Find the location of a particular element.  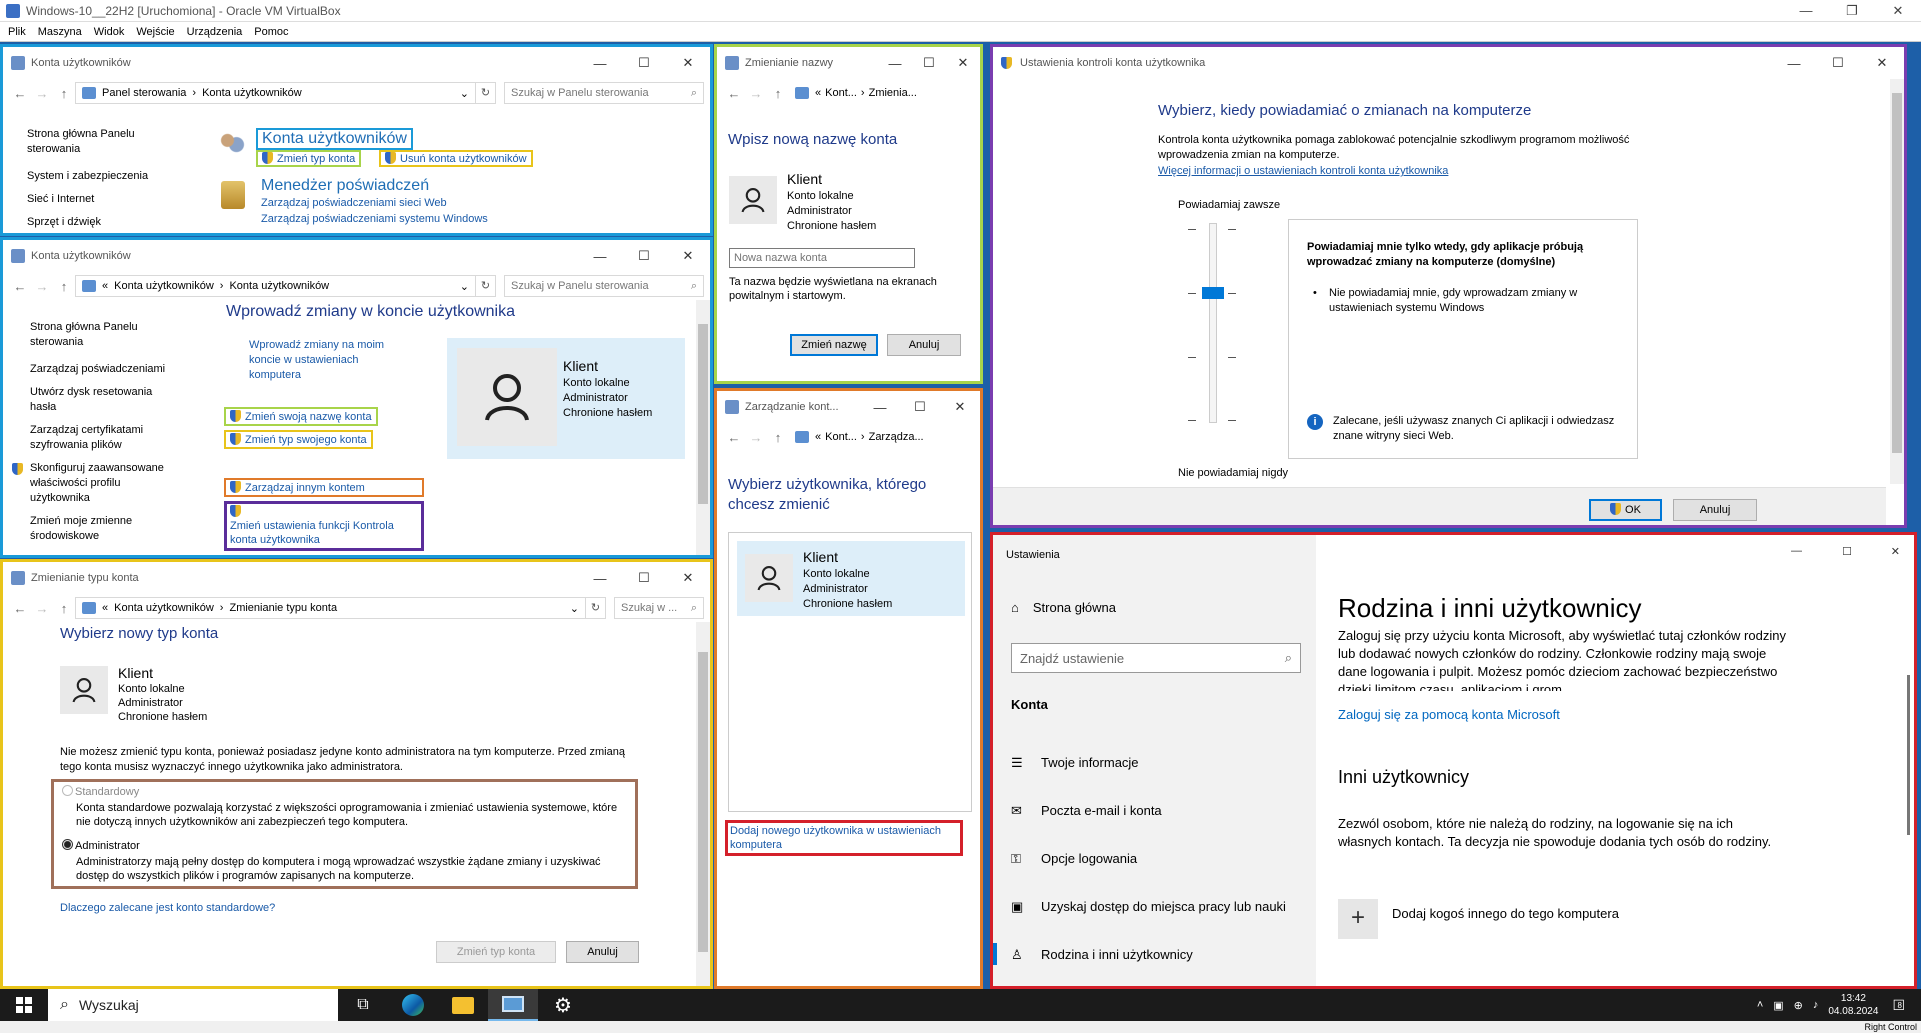

volume-icon: ♪ is located at coordinates (1816, 1005).